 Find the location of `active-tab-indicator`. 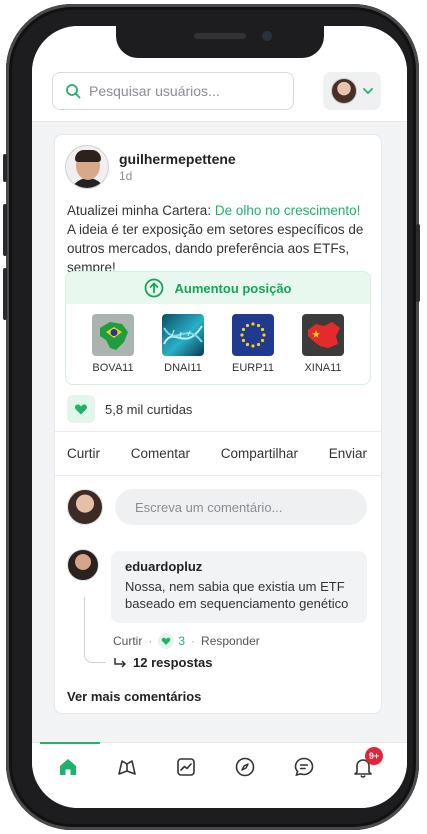

active-tab-indicator is located at coordinates (70, 743).